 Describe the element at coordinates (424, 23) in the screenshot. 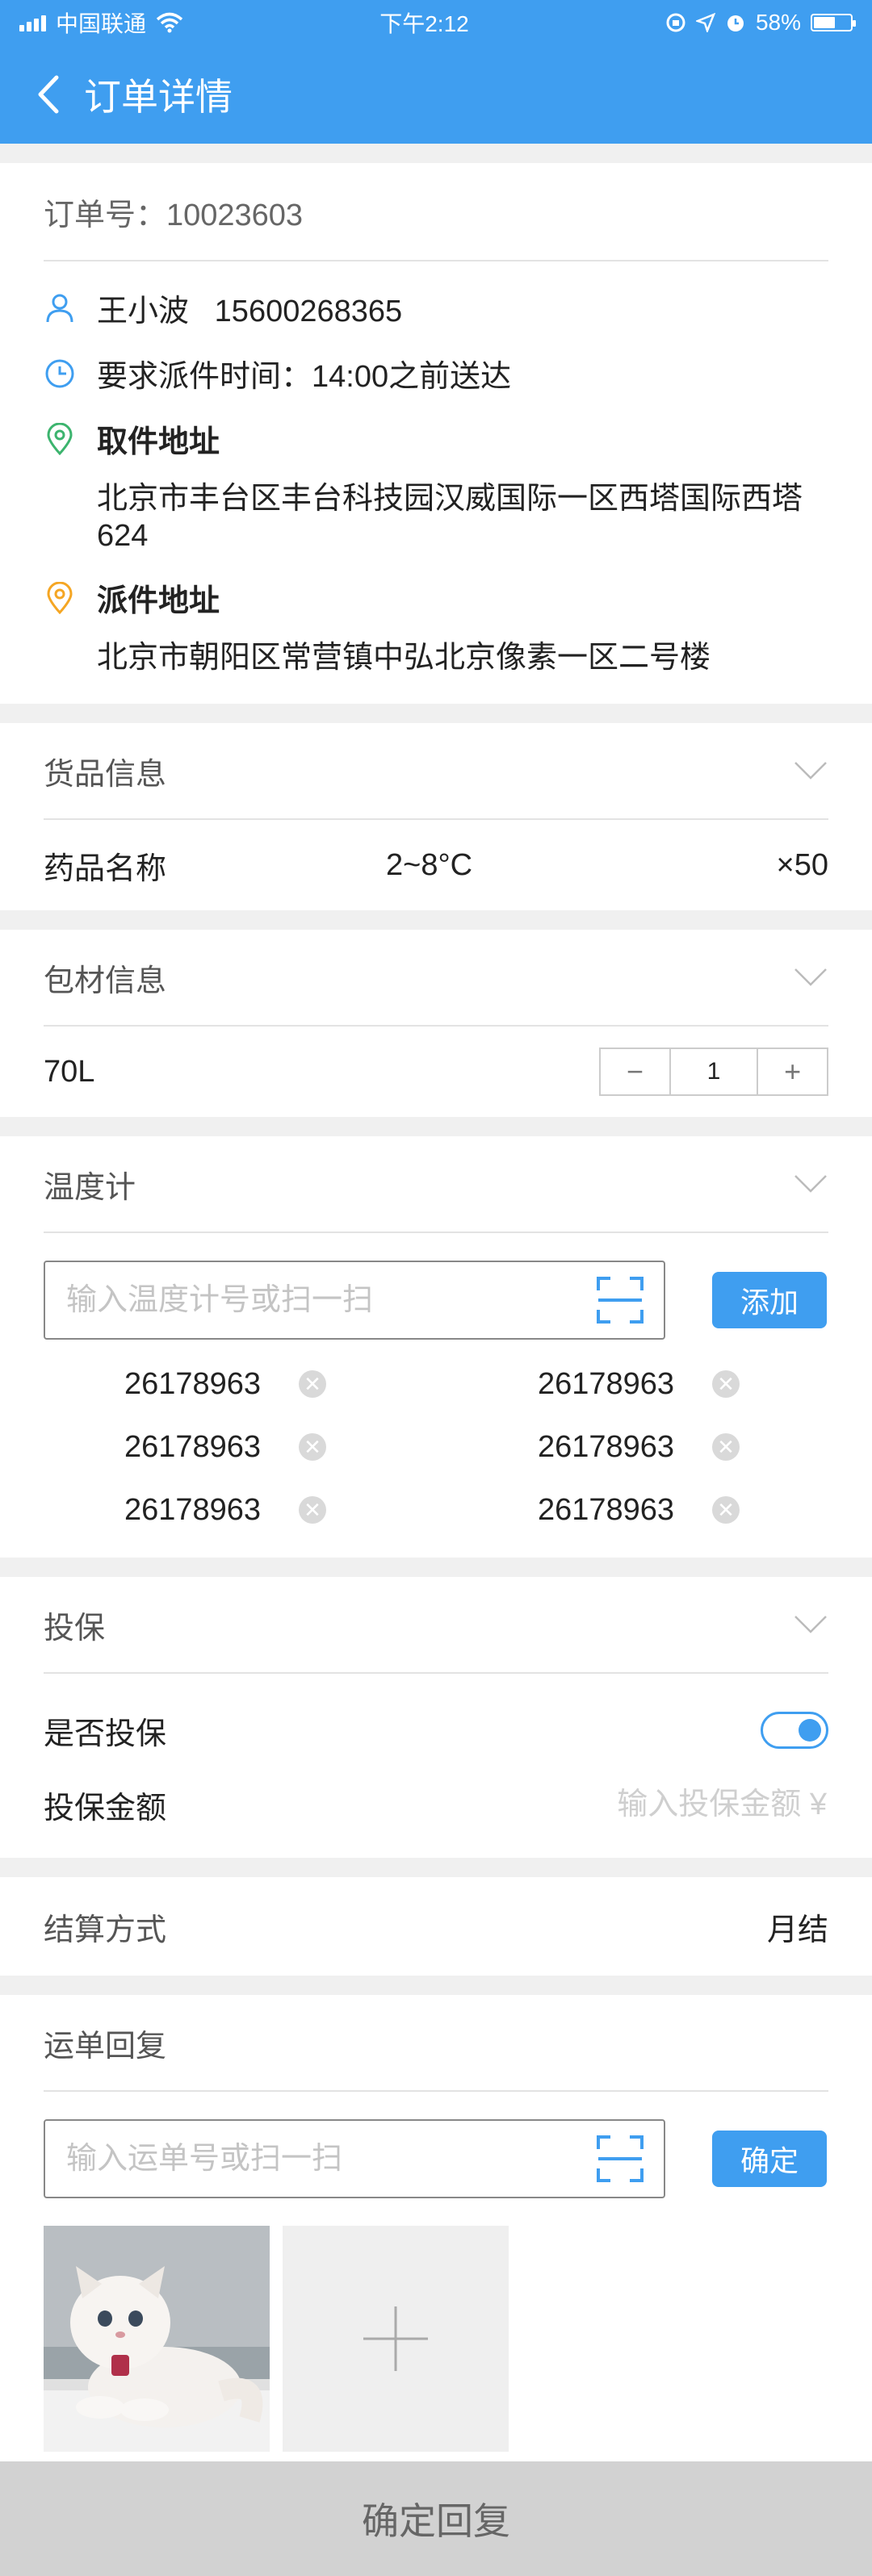

I see `status-time: 下午2:12` at that location.